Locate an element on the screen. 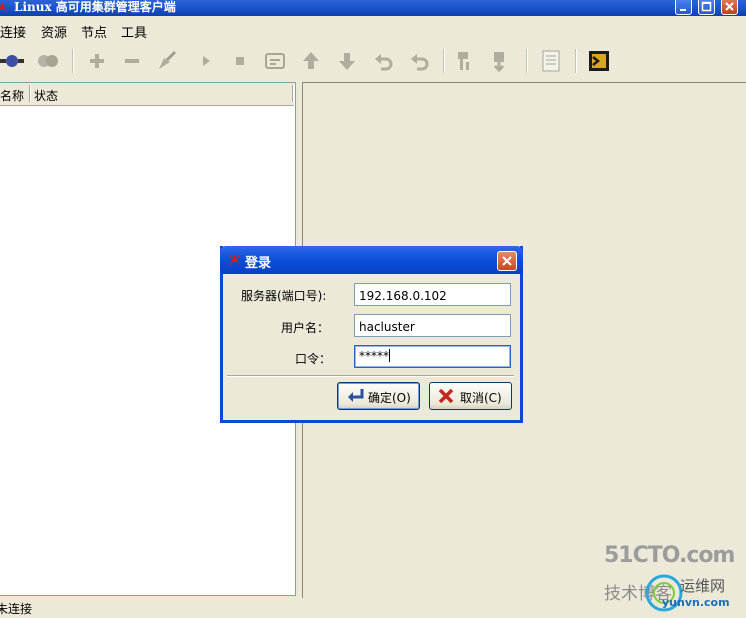 Image resolution: width=746 pixels, height=618 pixels. disconnect-icon is located at coordinates (48, 61).